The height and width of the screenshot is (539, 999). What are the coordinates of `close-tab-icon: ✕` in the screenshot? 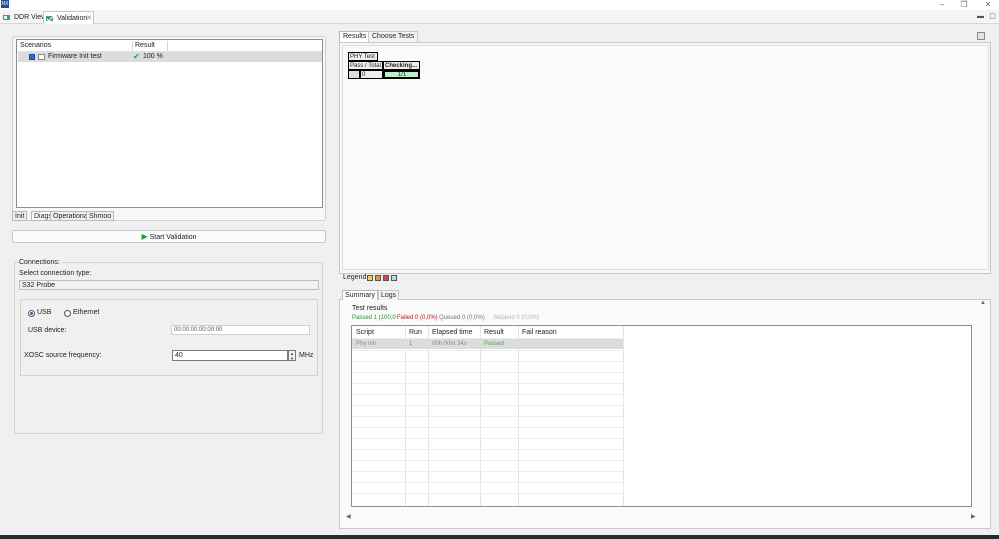 It's located at (89, 18).